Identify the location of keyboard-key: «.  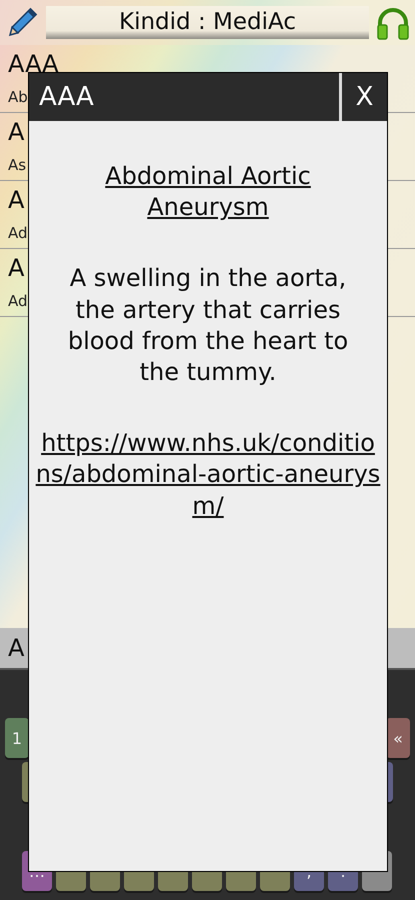
(398, 738).